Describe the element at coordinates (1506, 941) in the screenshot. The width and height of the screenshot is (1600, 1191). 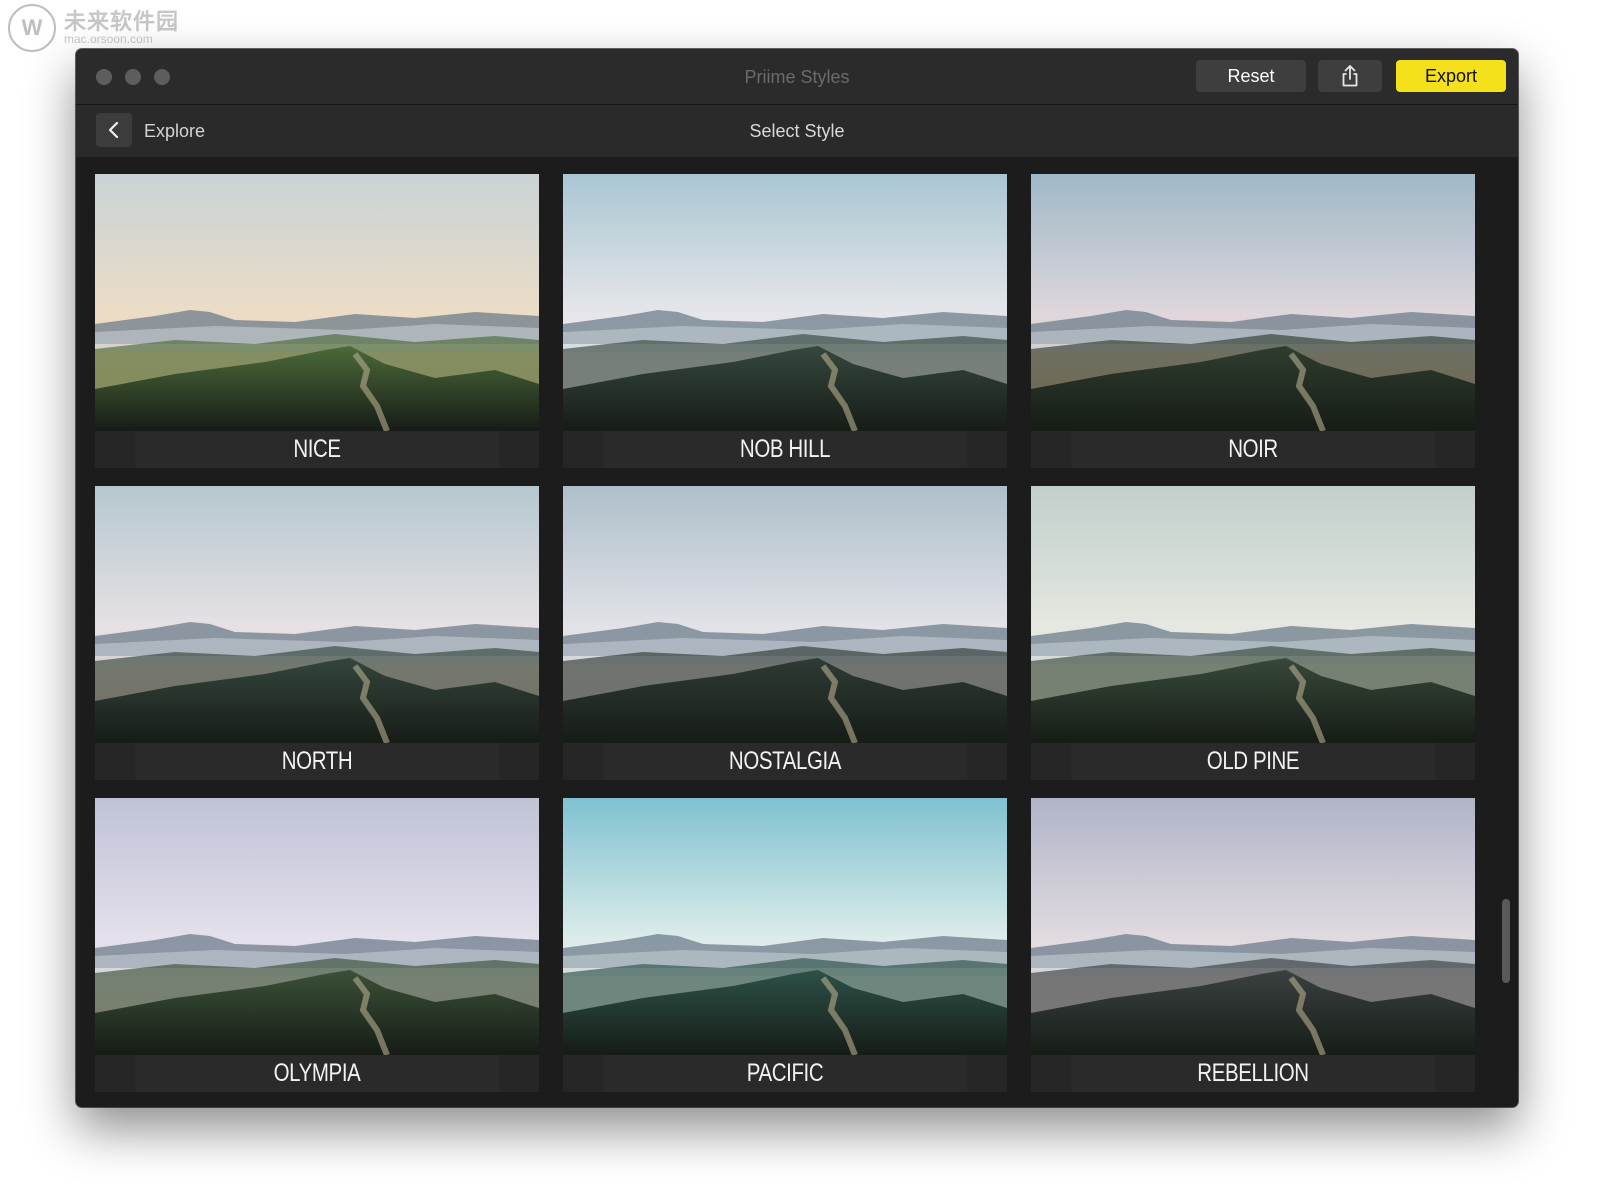
I see `scrollbar` at that location.